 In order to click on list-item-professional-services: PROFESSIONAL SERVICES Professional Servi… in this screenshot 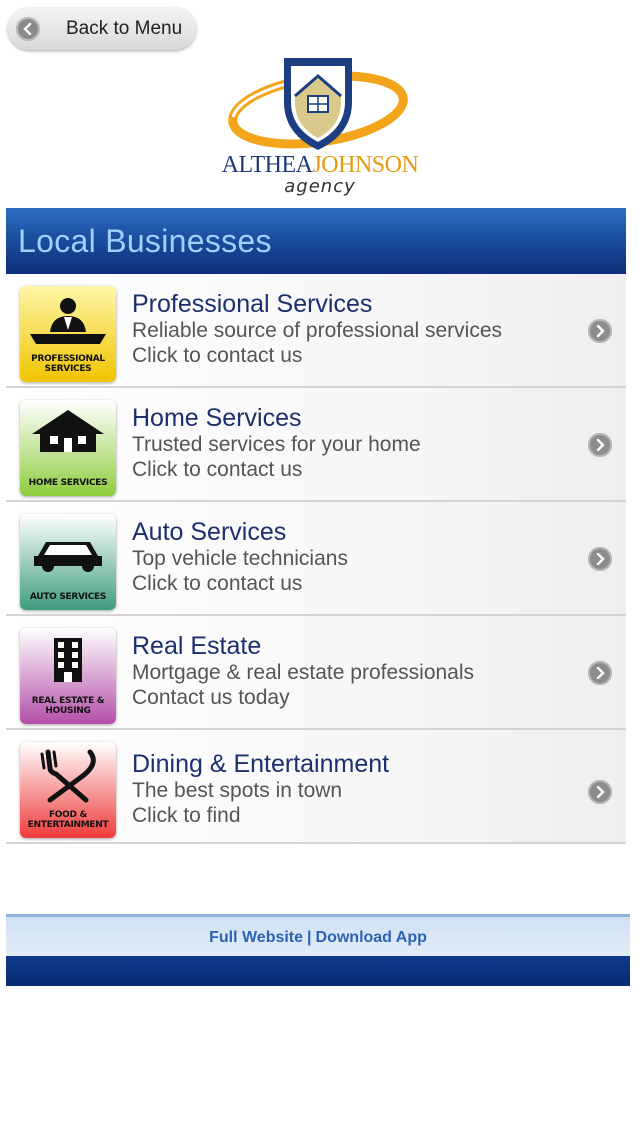, I will do `click(316, 331)`.